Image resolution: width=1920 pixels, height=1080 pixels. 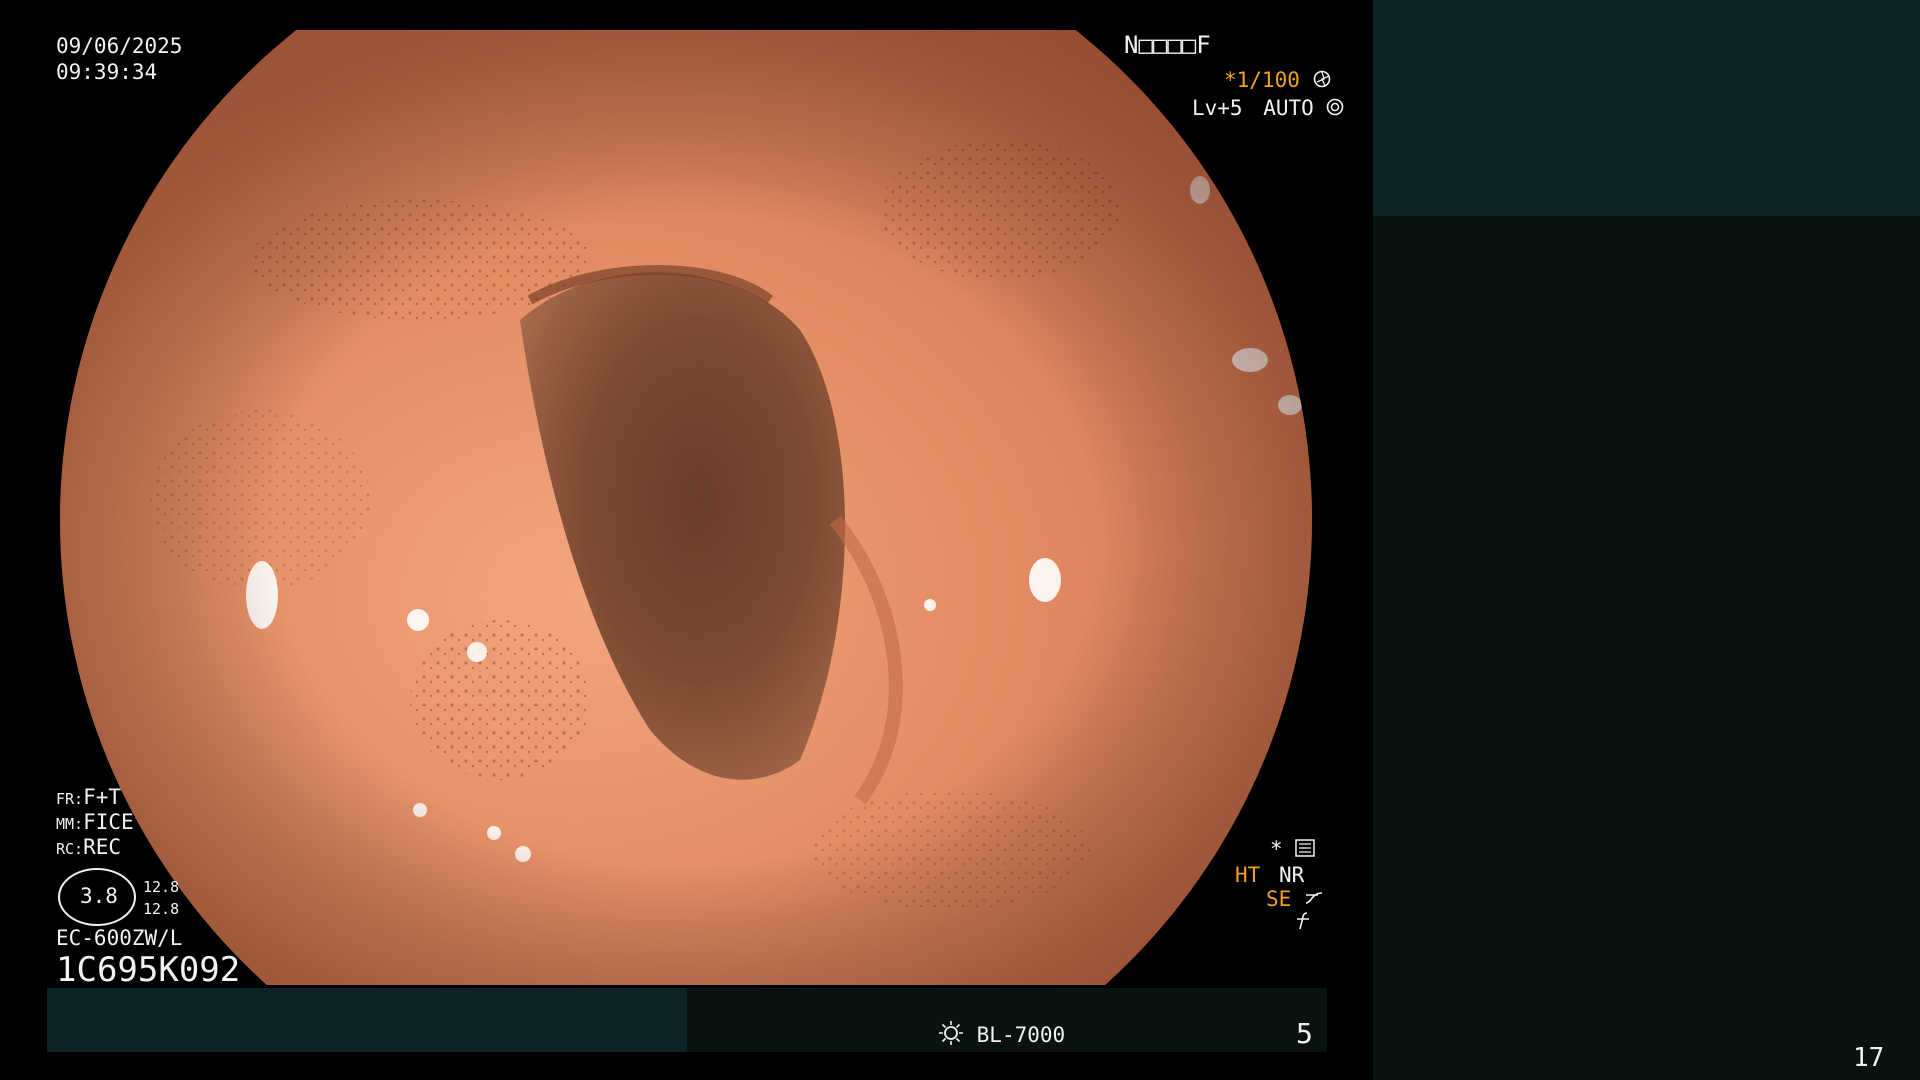 I want to click on slide-number: 17, so click(x=1869, y=1058).